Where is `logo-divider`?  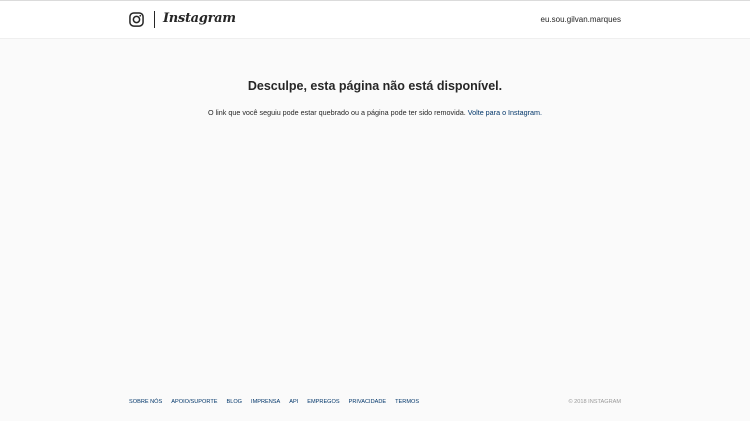 logo-divider is located at coordinates (154, 19).